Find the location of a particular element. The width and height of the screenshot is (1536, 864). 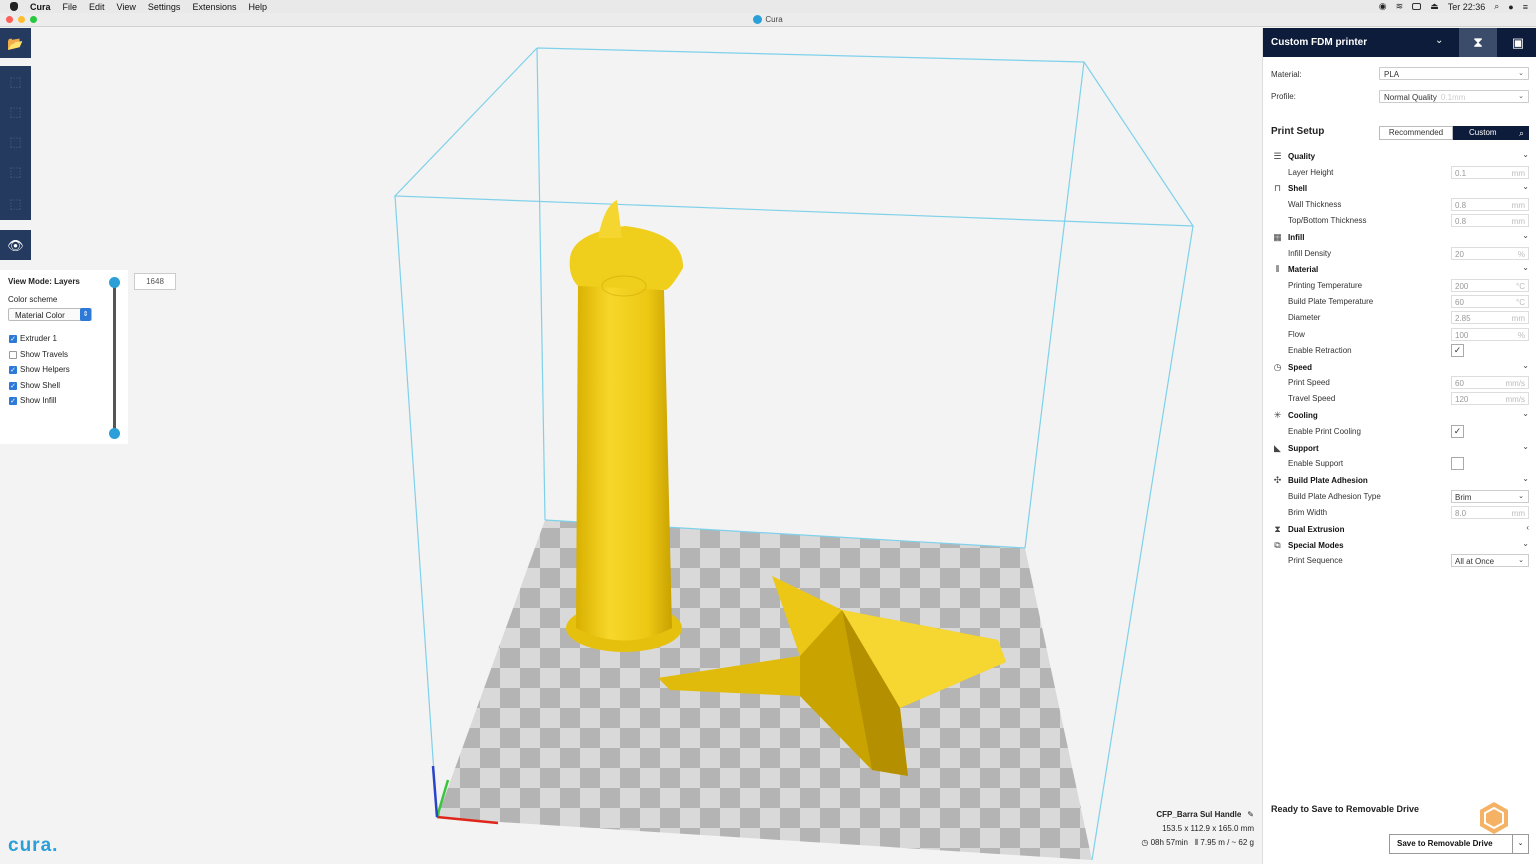

brim-width-input: 8.0 mm is located at coordinates (1490, 512).